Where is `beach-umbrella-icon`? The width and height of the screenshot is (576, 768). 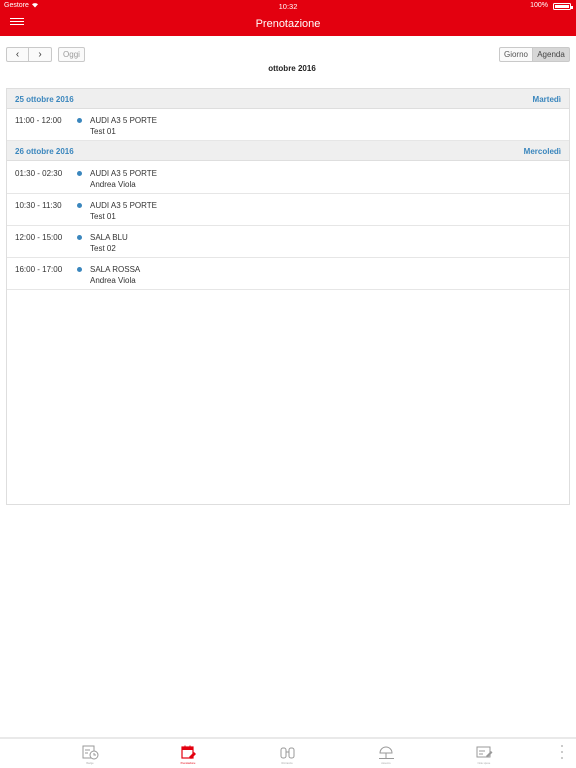 beach-umbrella-icon is located at coordinates (386, 752).